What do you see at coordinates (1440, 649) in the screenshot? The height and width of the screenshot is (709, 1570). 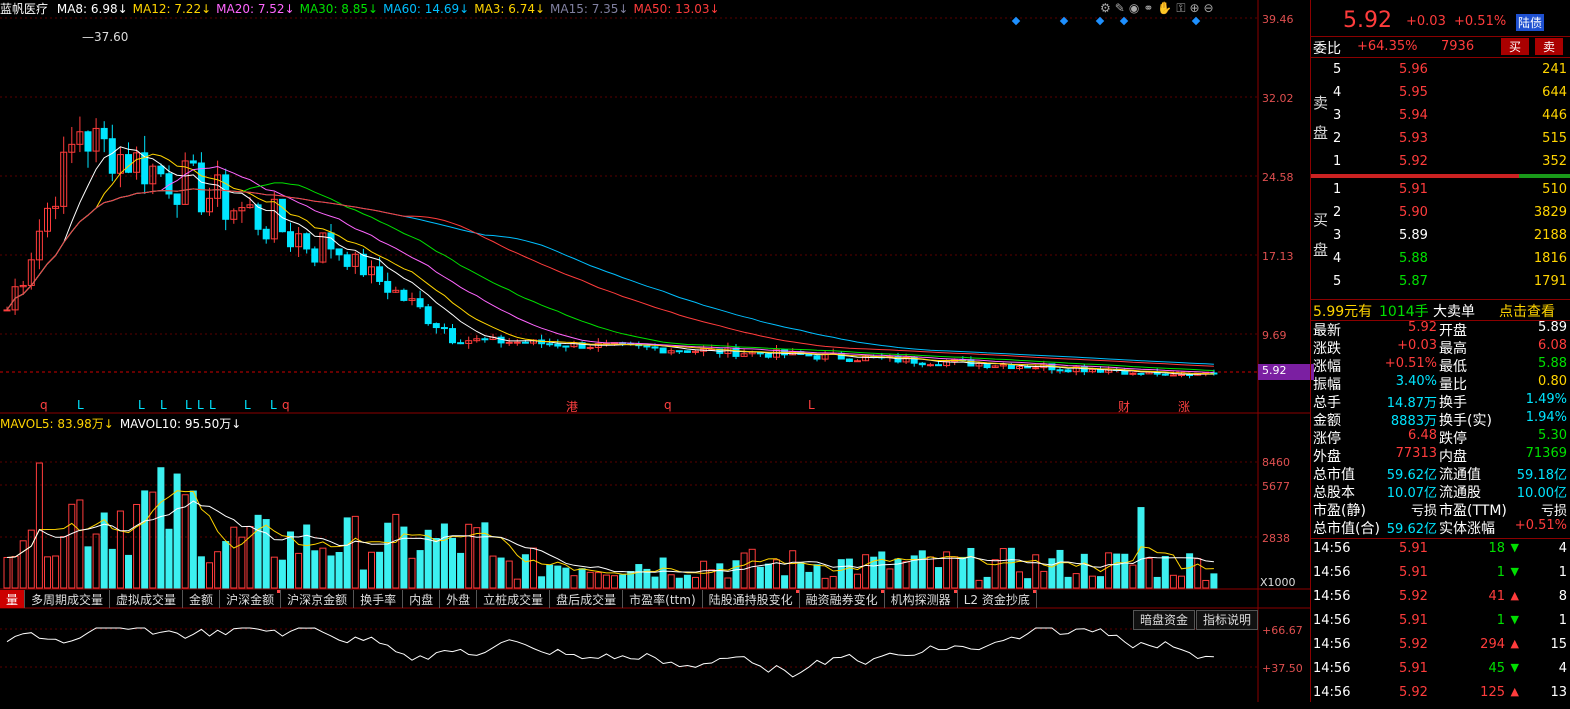 I see `trade-row: 14:56 5.92 294 ▲ 15` at bounding box center [1440, 649].